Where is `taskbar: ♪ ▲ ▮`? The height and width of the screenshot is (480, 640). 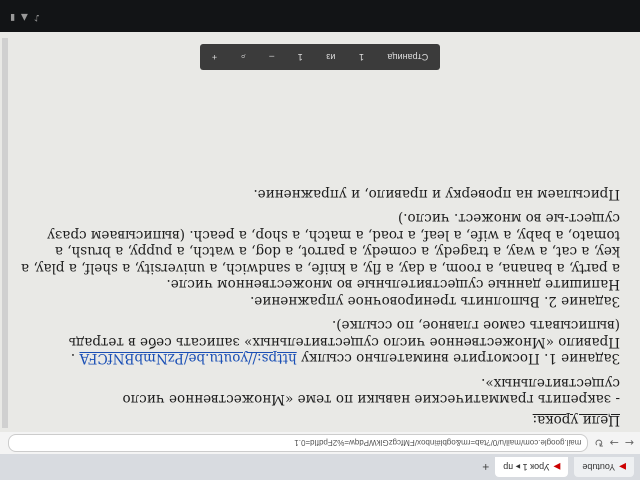 taskbar: ♪ ▲ ▮ is located at coordinates (320, 16).